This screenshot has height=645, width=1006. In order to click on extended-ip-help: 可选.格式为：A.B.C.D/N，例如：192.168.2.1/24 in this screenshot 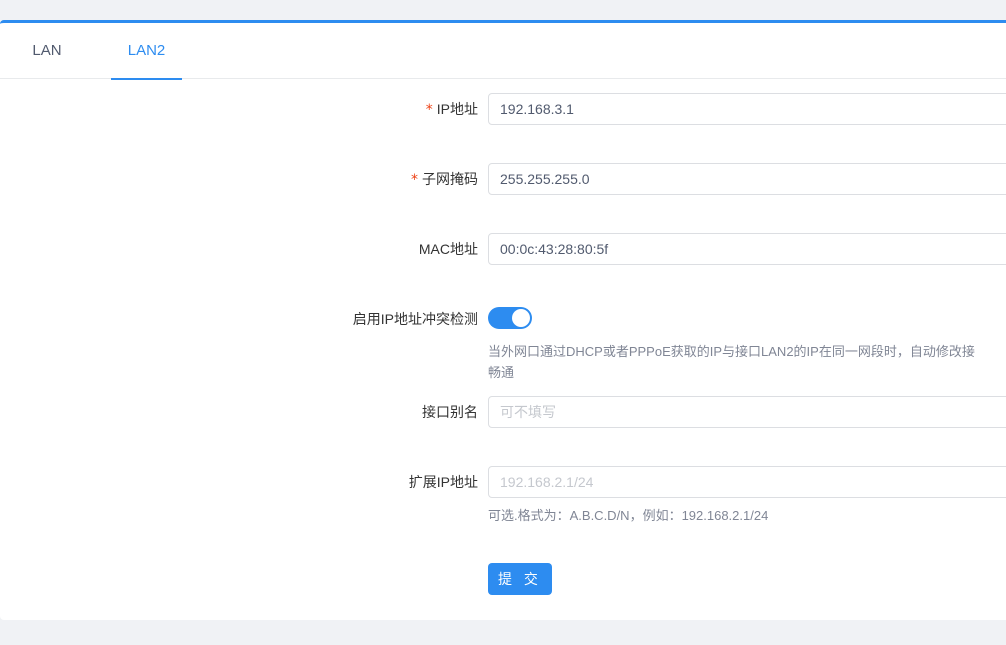, I will do `click(628, 515)`.